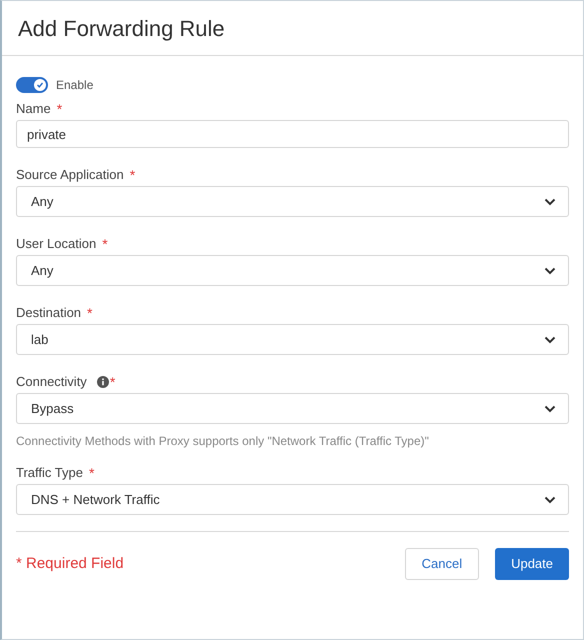 The height and width of the screenshot is (640, 584). What do you see at coordinates (292, 339) in the screenshot?
I see `dropdown: lab` at bounding box center [292, 339].